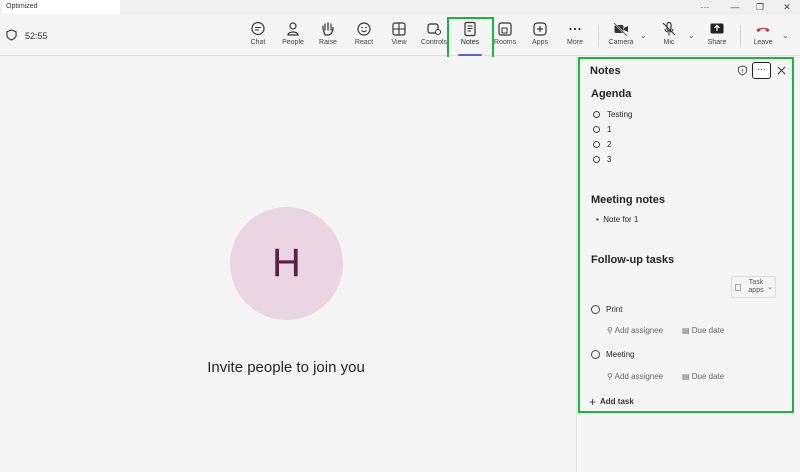 Image resolution: width=800 pixels, height=472 pixels. What do you see at coordinates (293, 37) in the screenshot?
I see `people-button: People` at bounding box center [293, 37].